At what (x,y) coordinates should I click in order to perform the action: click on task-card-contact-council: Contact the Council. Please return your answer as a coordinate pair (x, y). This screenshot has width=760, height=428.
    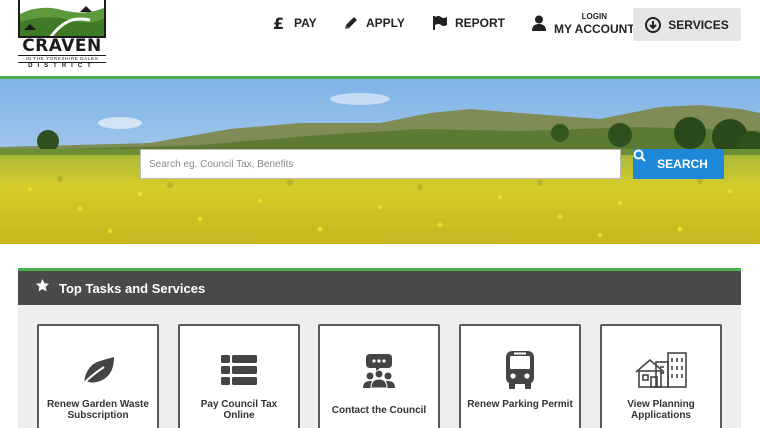
    Looking at the image, I should click on (379, 376).